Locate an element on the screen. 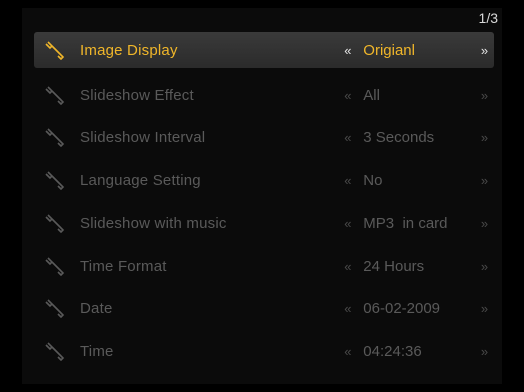  menu-row-slideshow-with-music: Slideshow with music « MP3 in card » is located at coordinates (264, 223).